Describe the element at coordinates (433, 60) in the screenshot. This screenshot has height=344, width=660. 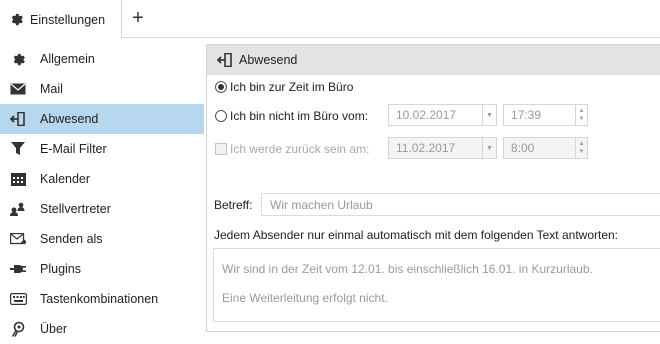
I see `panel-header: Abwesend` at that location.